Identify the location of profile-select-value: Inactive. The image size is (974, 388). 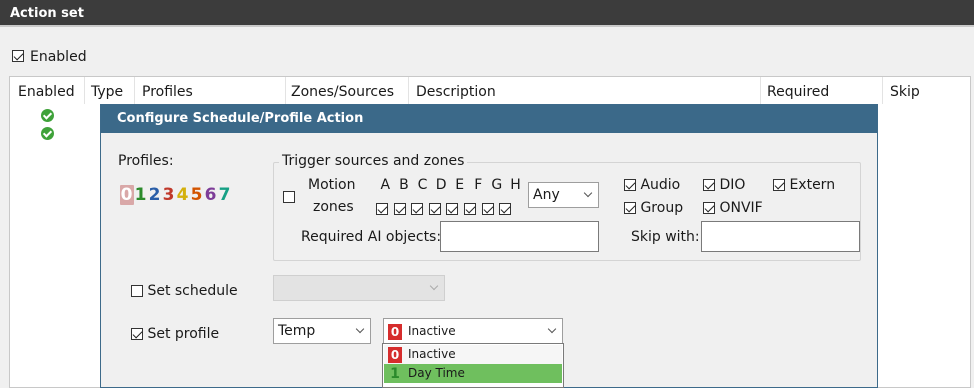
(432, 331).